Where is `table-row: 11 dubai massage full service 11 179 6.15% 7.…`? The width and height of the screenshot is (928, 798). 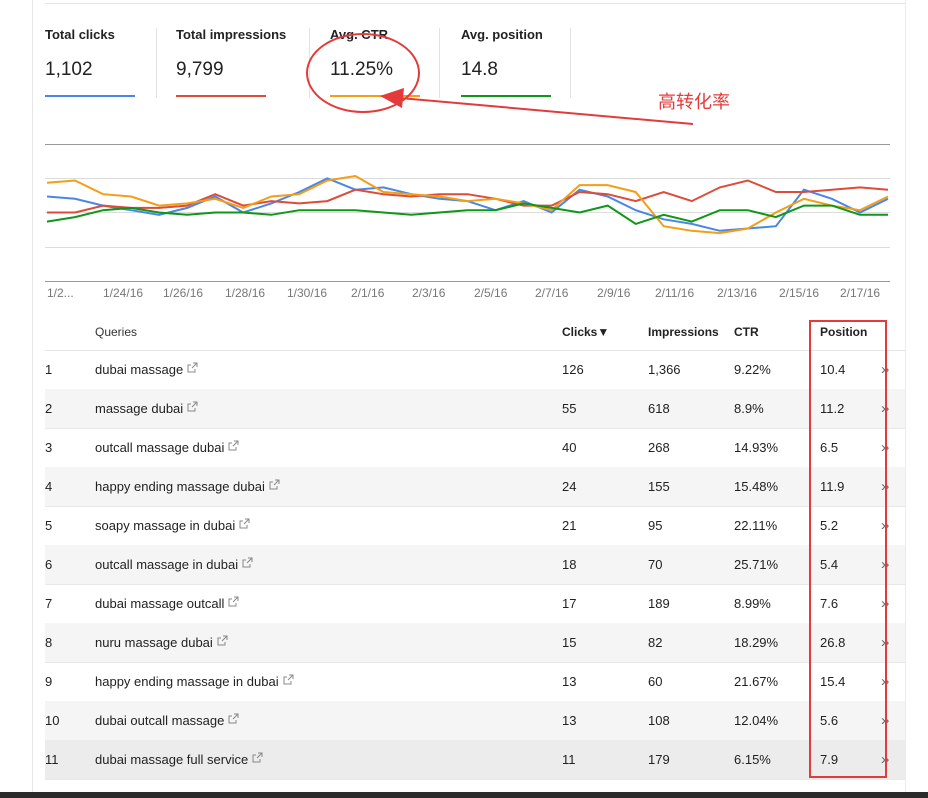
table-row: 11 dubai massage full service 11 179 6.15% 7.… is located at coordinates (475, 760).